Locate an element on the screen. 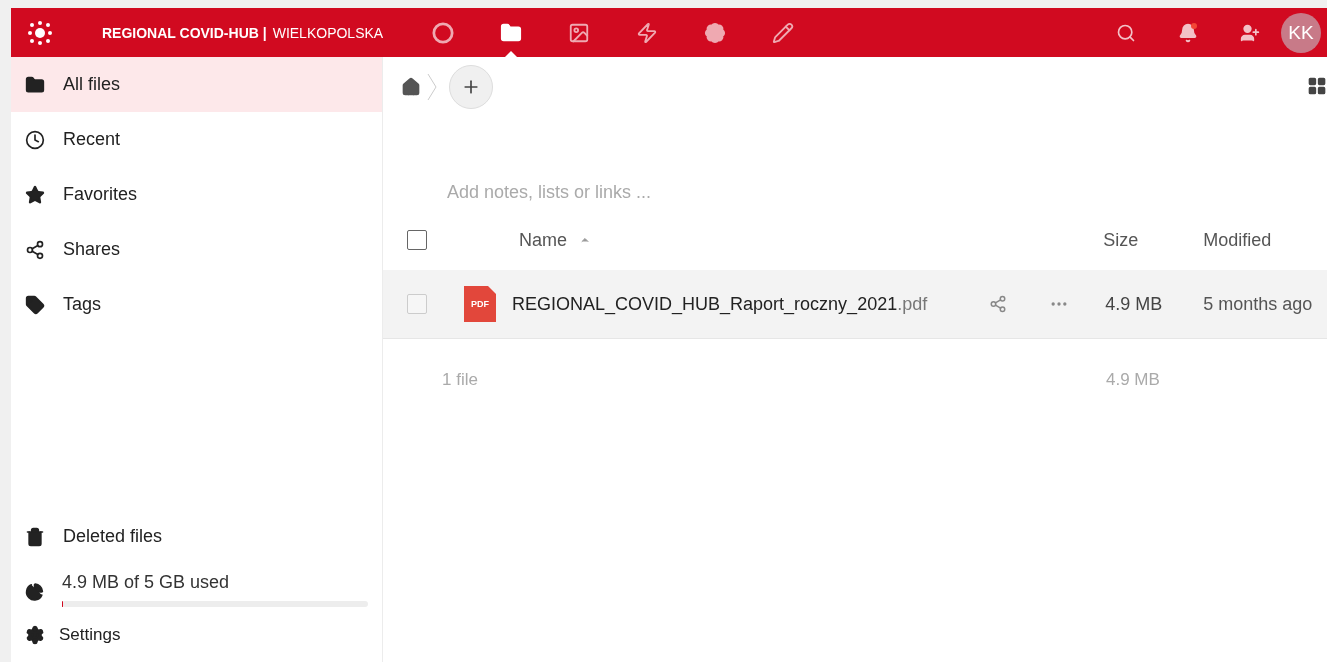  logo-icon is located at coordinates (40, 32).